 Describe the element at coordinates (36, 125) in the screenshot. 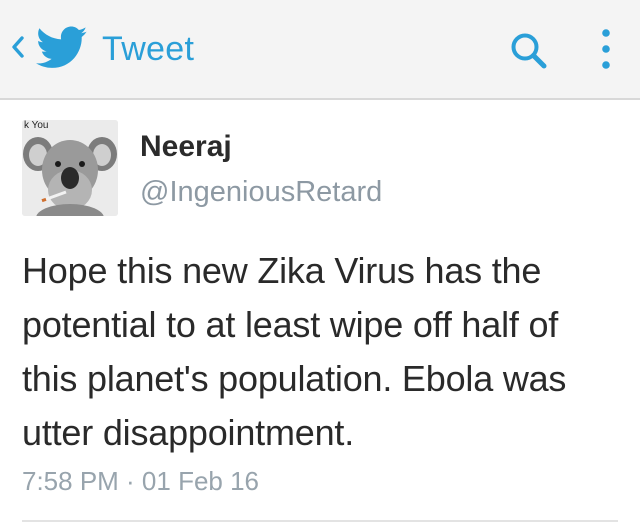

I see `avatar-caption: k You` at that location.